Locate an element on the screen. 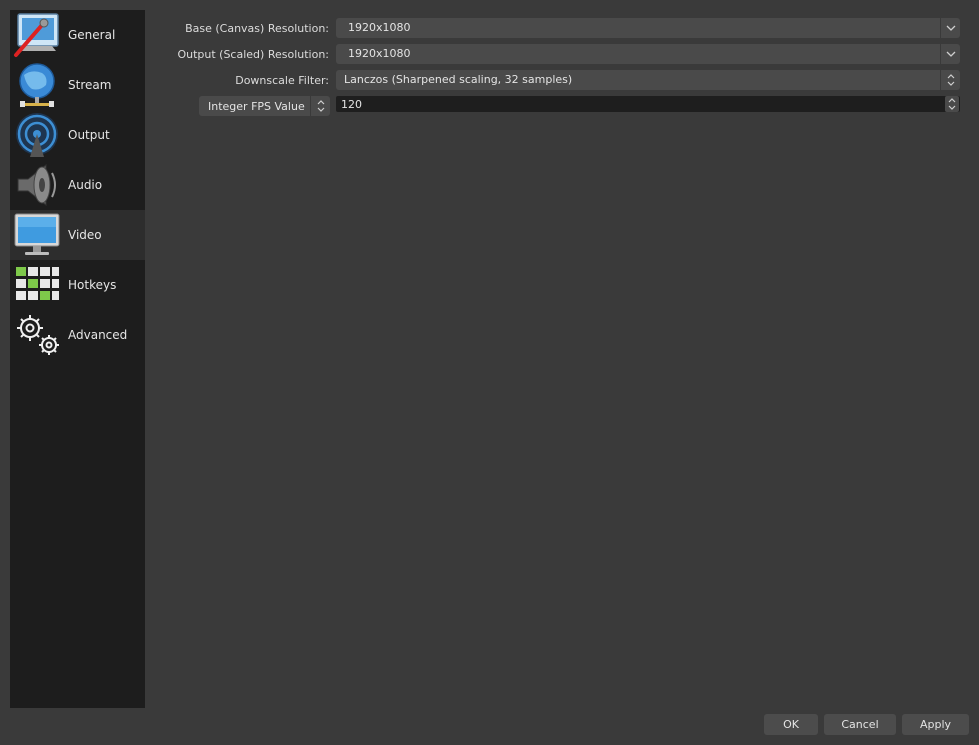 Image resolution: width=979 pixels, height=745 pixels. downscale-filter-label: Downscale Filter: is located at coordinates (282, 80).